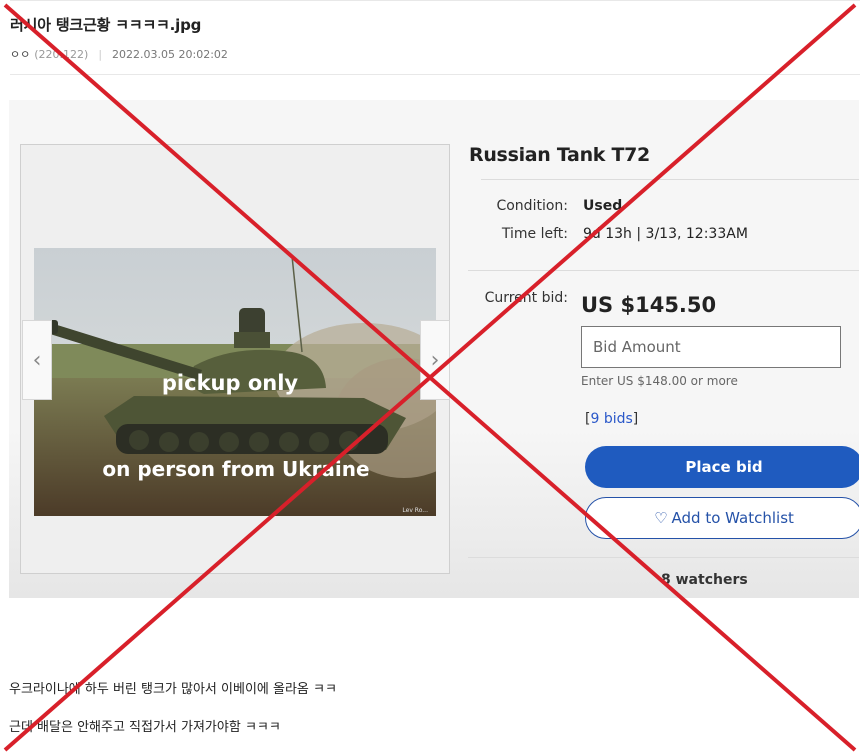 The image size is (860, 756). I want to click on add-to-watchlist-button: ♡ Add to Watchlist, so click(722, 518).